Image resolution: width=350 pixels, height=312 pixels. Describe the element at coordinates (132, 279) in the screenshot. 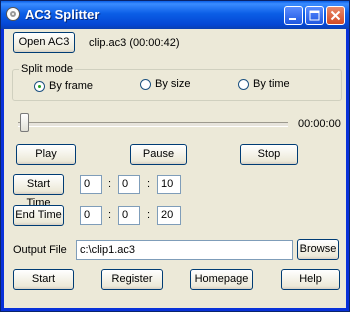

I see `register-button: Register` at that location.